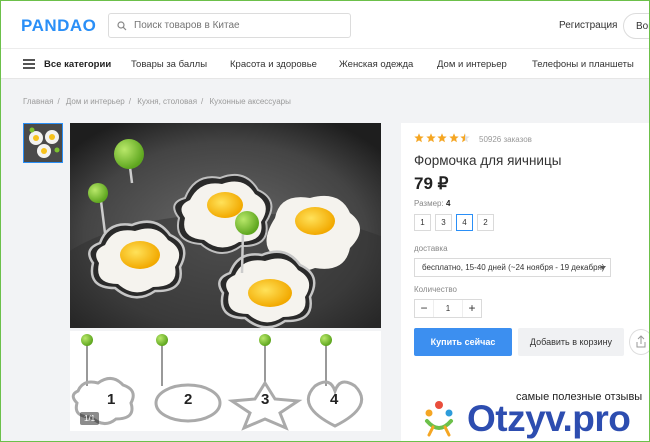 The image size is (650, 442). Describe the element at coordinates (435, 289) in the screenshot. I see `quantity-label: Количество` at that location.